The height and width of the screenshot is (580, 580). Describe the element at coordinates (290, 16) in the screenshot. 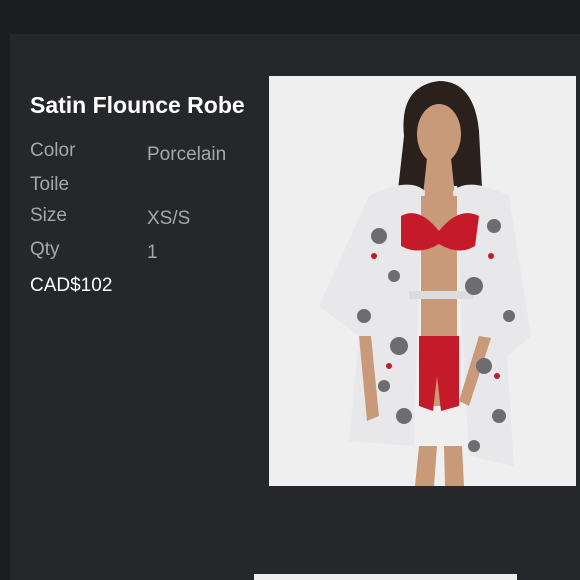

I see `top-bar` at that location.